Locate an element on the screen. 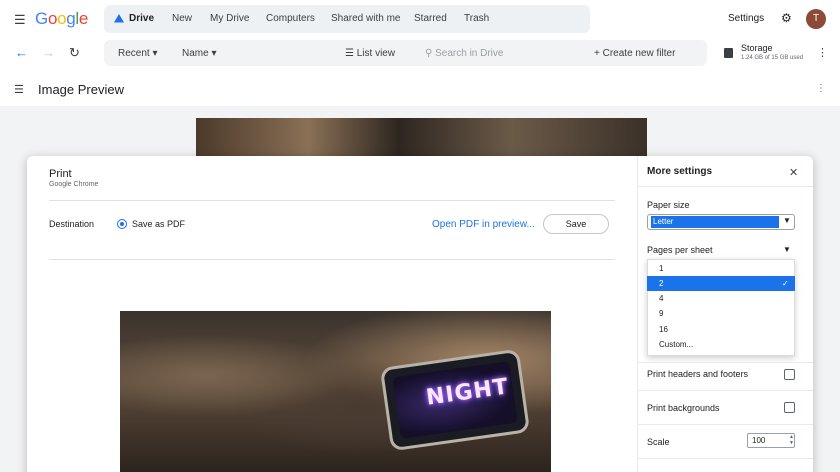 The height and width of the screenshot is (472, 840). close-icon: ✕ is located at coordinates (793, 172).